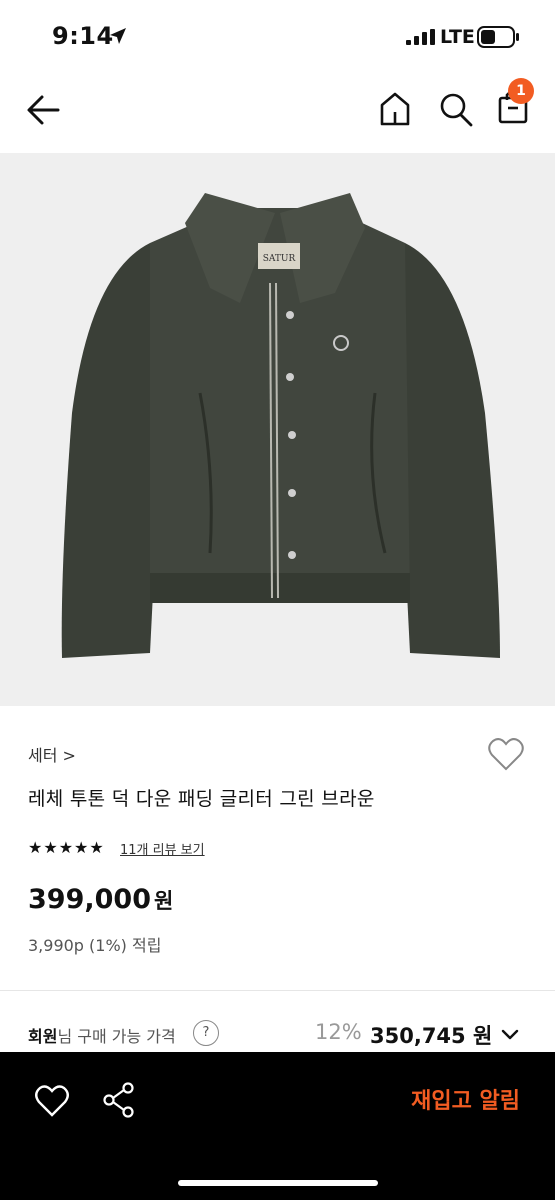 The width and height of the screenshot is (555, 1200). I want to click on chevron-down-icon, so click(510, 1034).